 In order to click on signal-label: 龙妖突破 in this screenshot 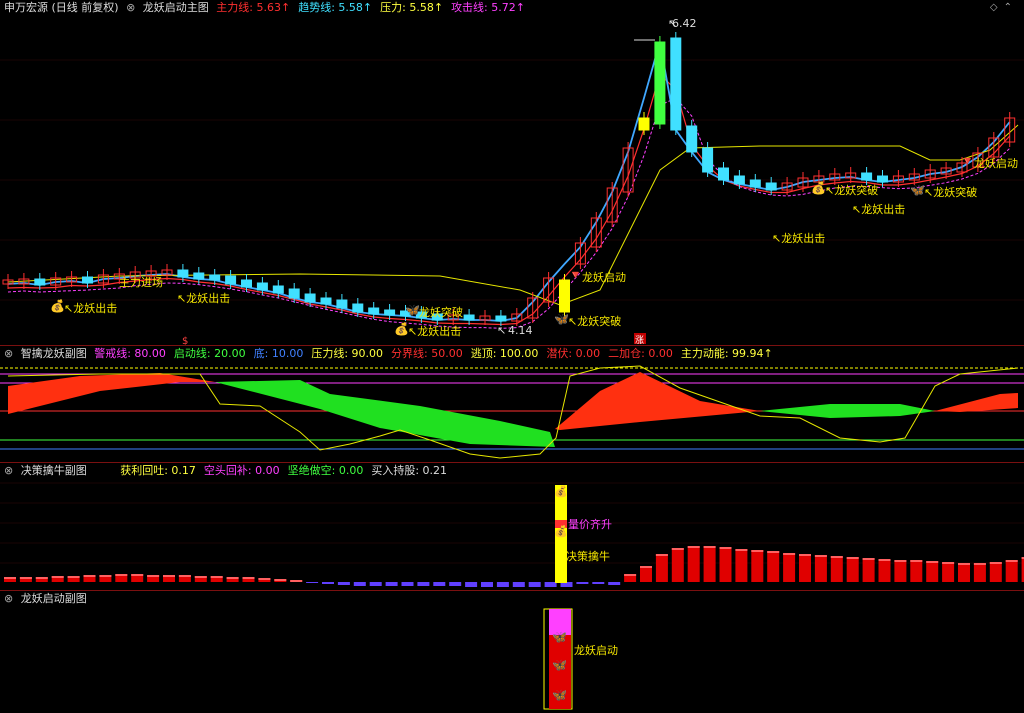, I will do `click(441, 312)`.